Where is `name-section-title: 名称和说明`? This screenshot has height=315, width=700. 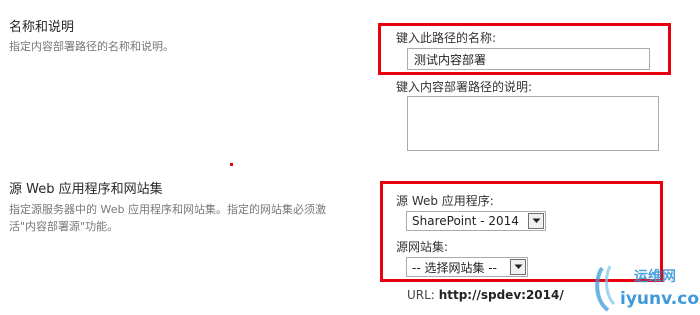 name-section-title: 名称和说明 is located at coordinates (42, 27).